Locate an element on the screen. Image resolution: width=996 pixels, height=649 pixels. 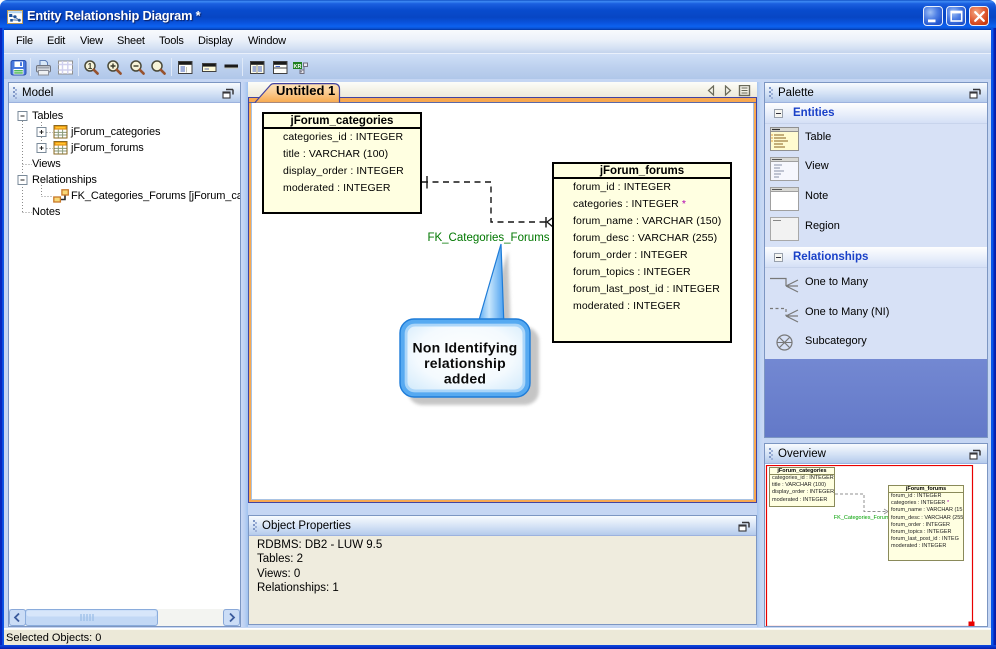
svg-text: relationship is located at coordinates (465, 363).